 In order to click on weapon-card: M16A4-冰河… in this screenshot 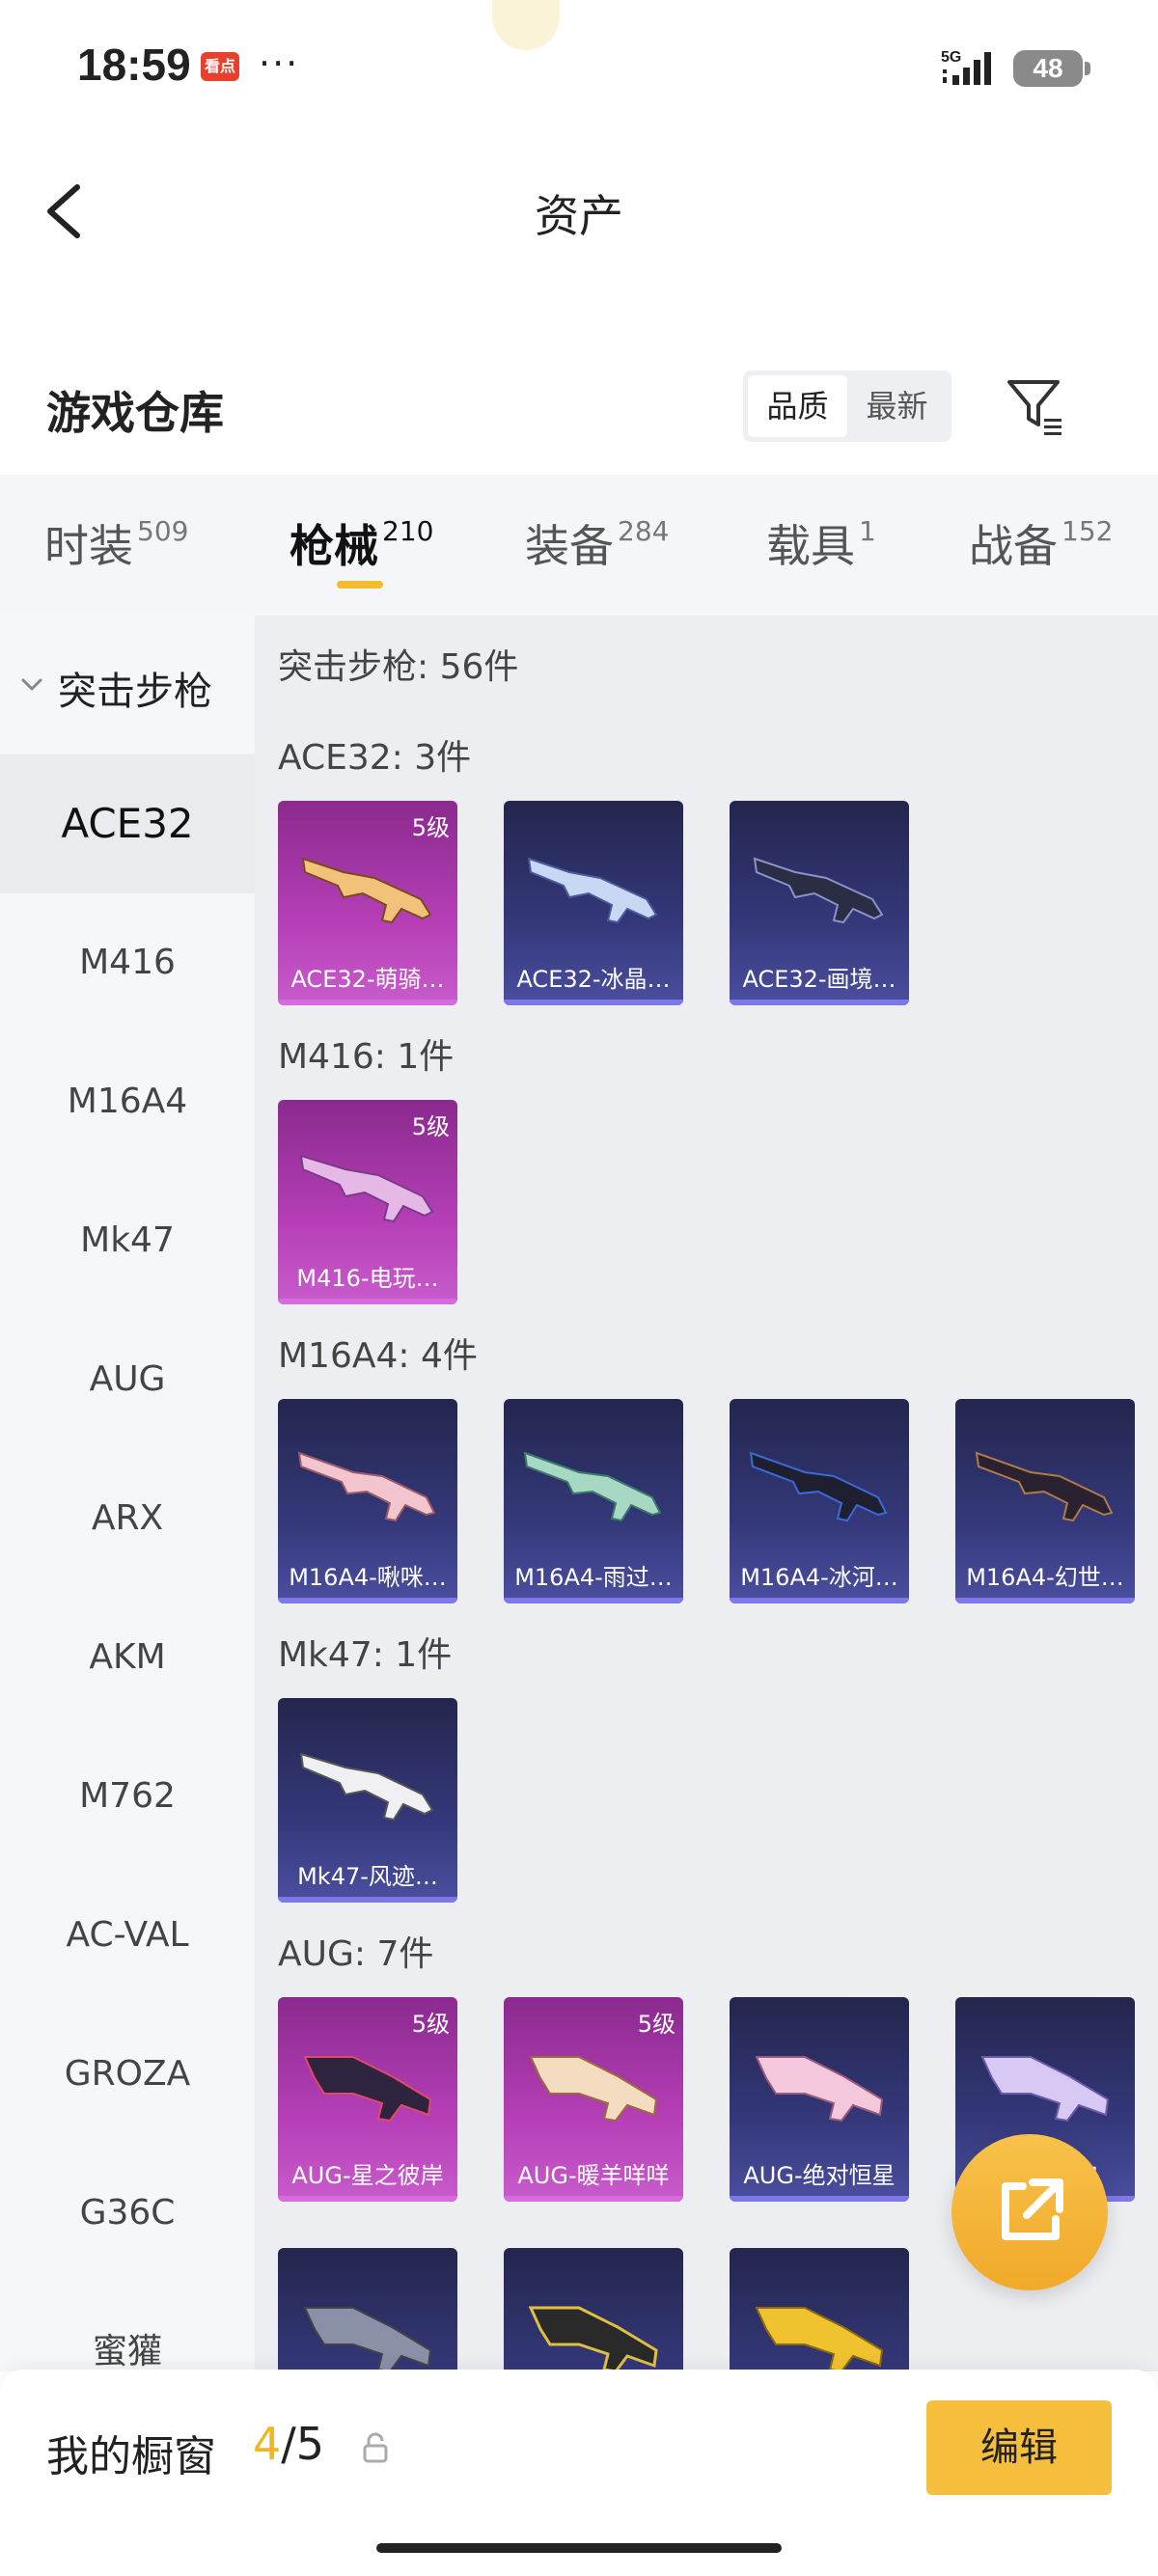, I will do `click(819, 1501)`.